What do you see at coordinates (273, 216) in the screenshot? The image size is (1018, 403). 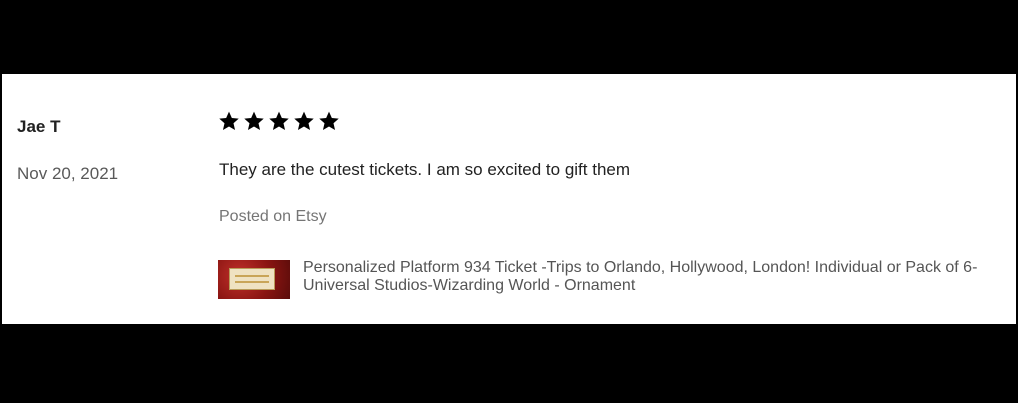 I see `review-source: Posted on Etsy` at bounding box center [273, 216].